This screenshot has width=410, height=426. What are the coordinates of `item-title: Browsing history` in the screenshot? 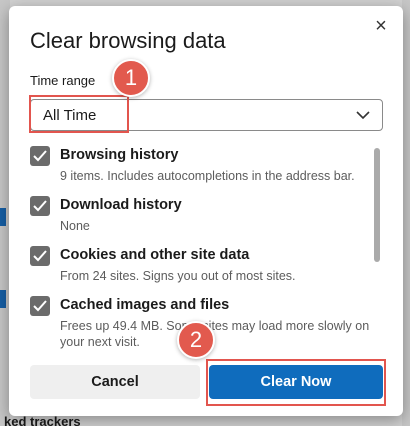 It's located at (119, 155).